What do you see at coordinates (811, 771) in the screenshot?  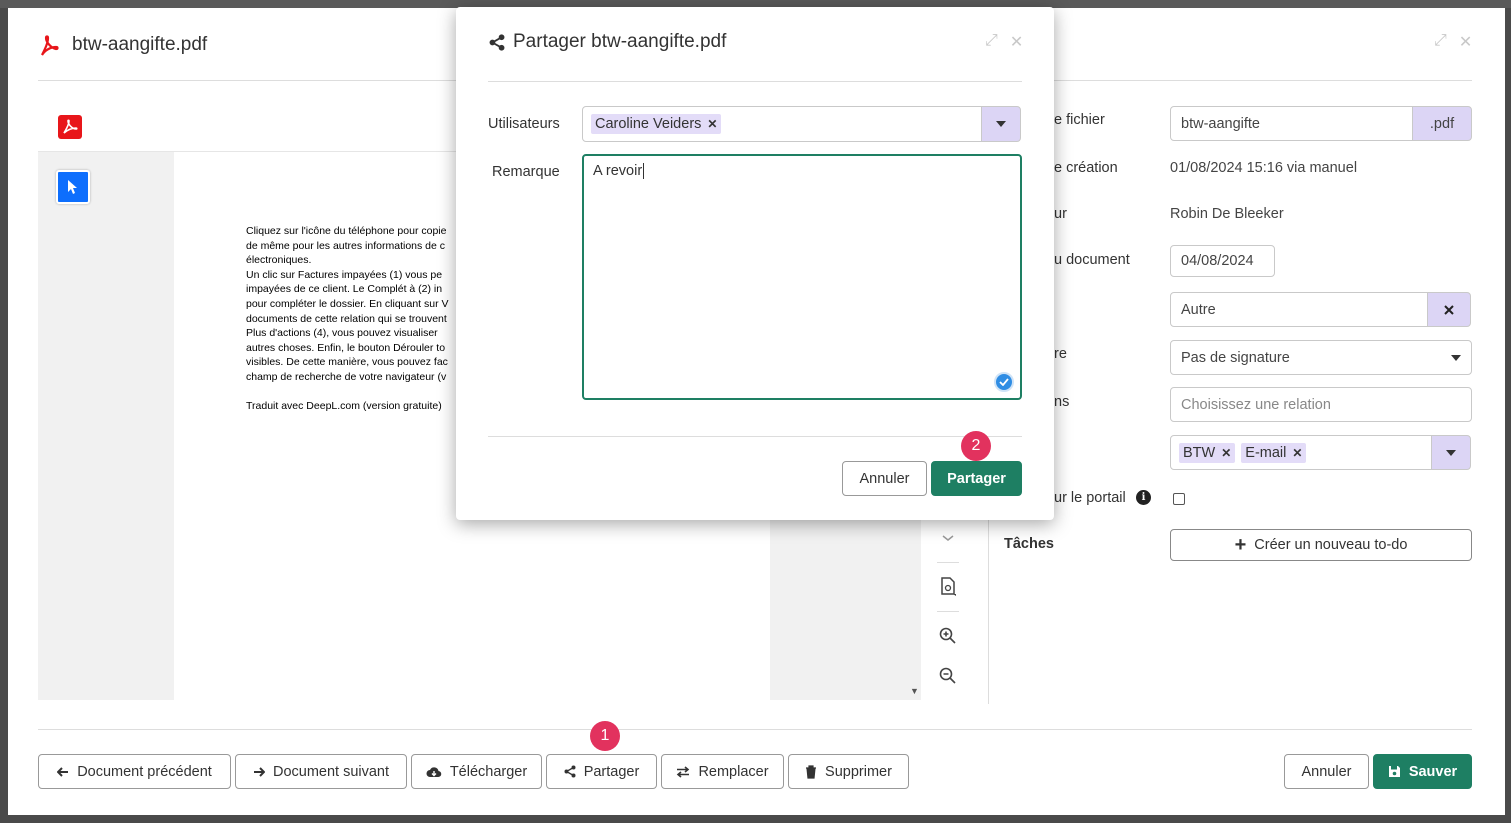 I see `trash-icon` at bounding box center [811, 771].